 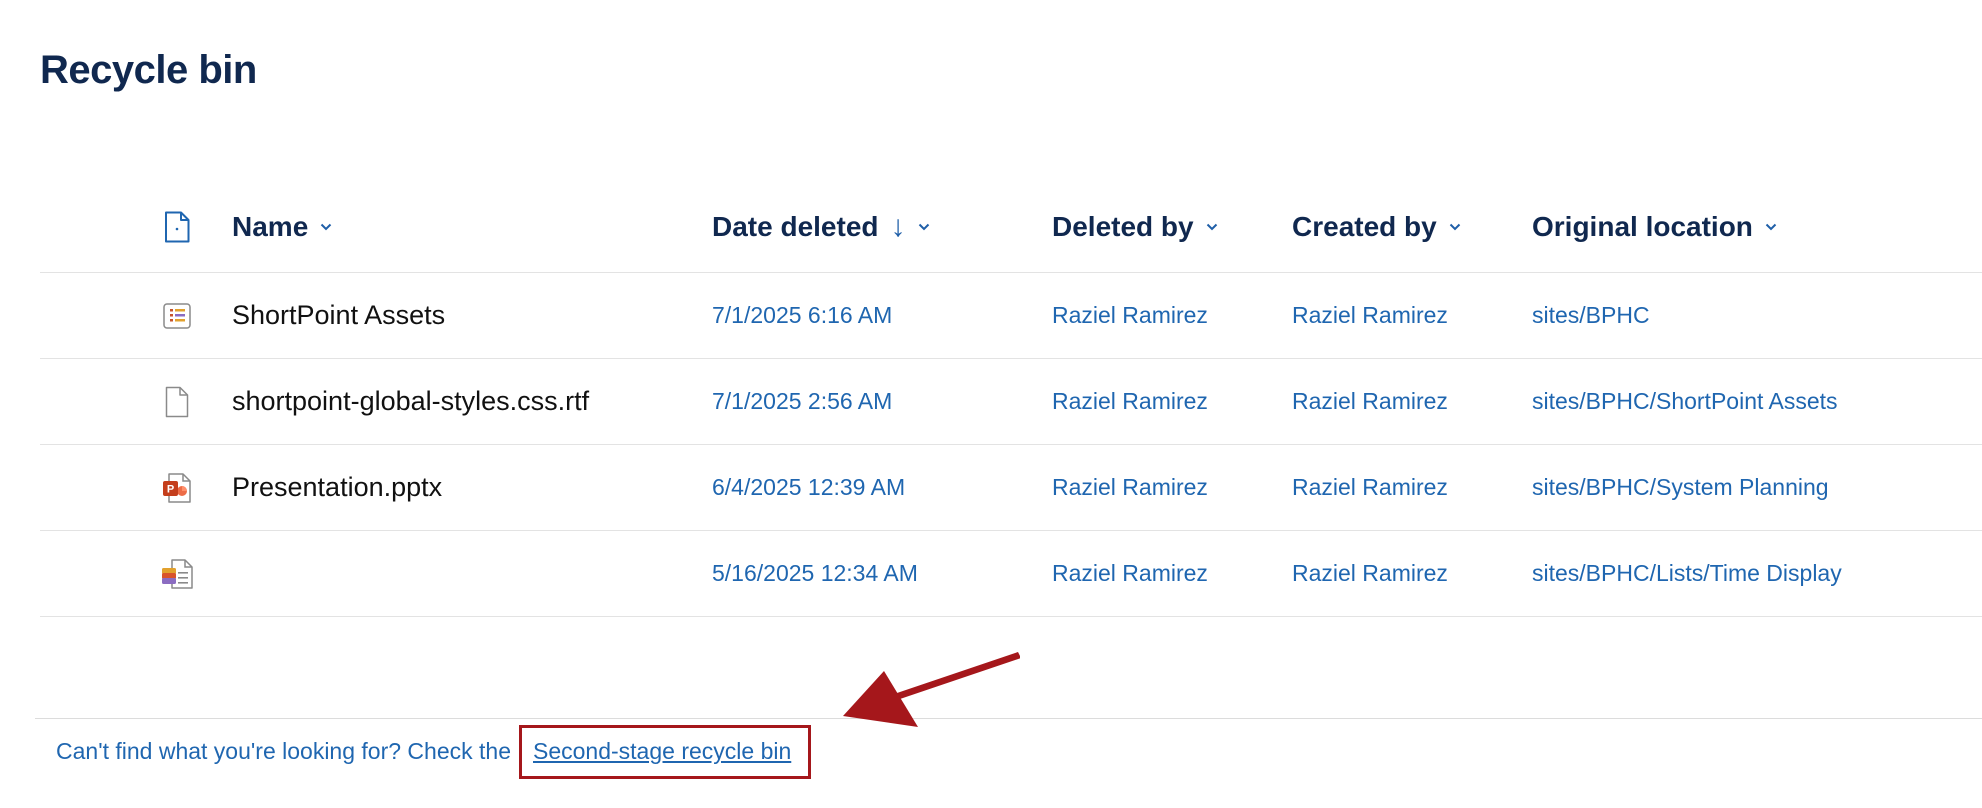 I want to click on file-name: Presentation.pptx, so click(x=337, y=487).